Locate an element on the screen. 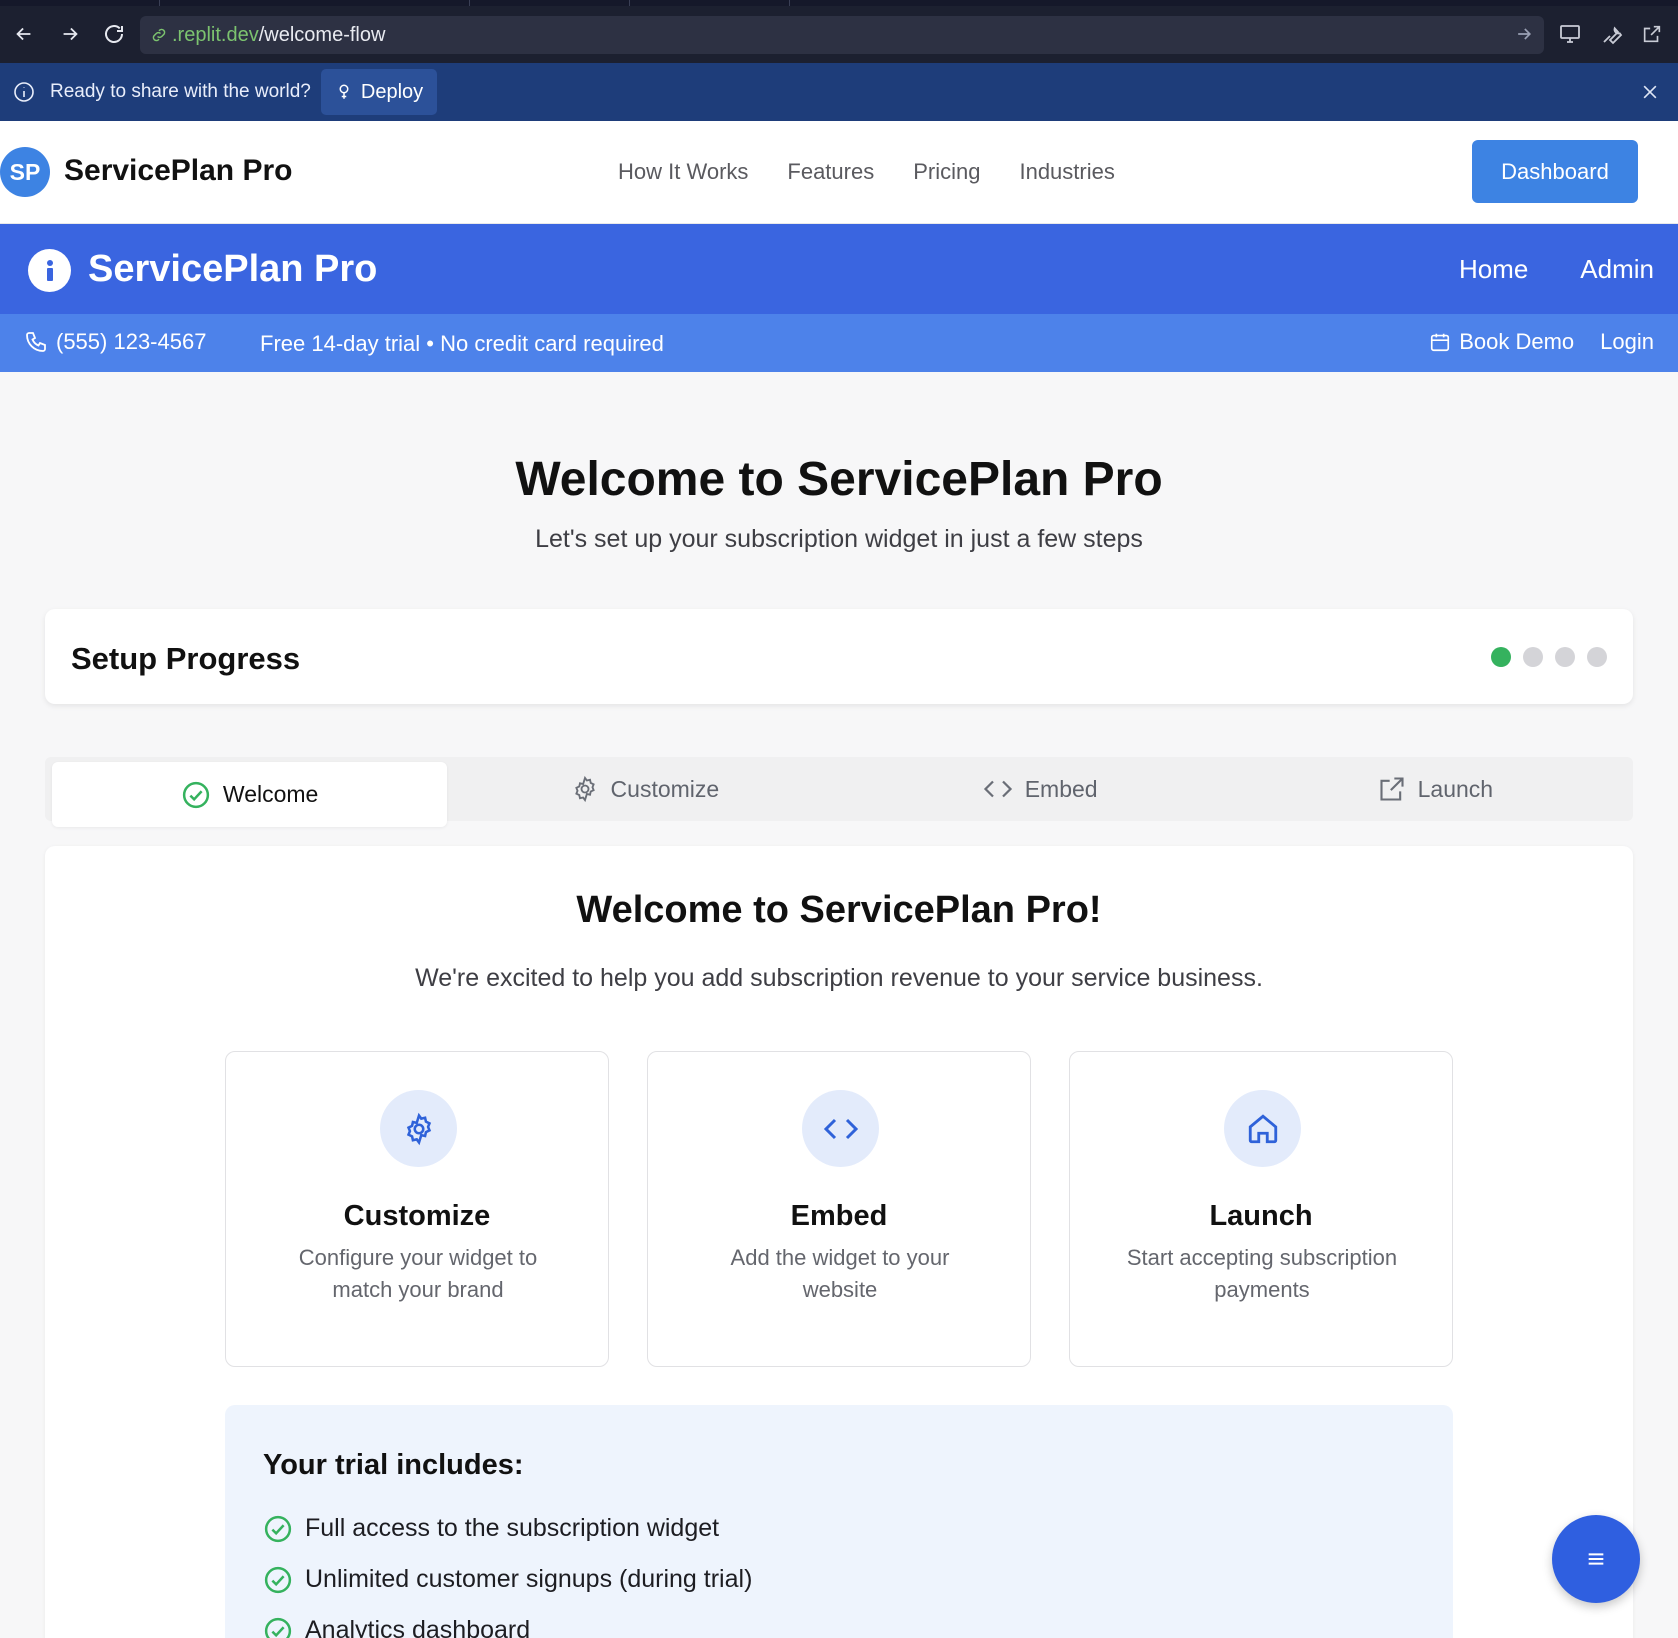  book-demo-label: Book Demo is located at coordinates (1517, 341).